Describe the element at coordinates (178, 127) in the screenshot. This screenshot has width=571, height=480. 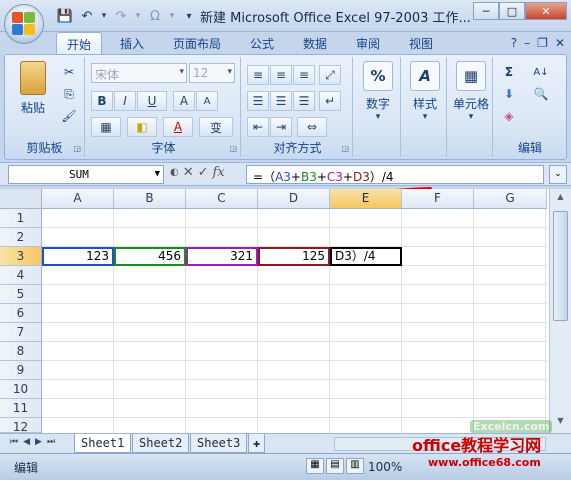
I see `font-color-button: A` at that location.